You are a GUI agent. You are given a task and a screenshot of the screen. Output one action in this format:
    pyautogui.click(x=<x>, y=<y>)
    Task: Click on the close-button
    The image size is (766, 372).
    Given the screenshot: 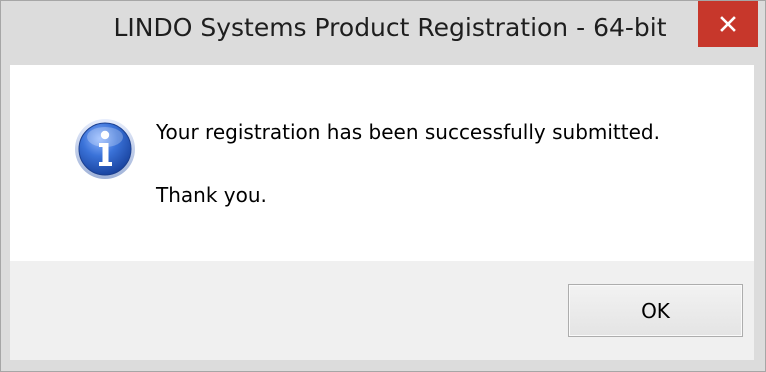 What is the action you would take?
    pyautogui.click(x=728, y=24)
    